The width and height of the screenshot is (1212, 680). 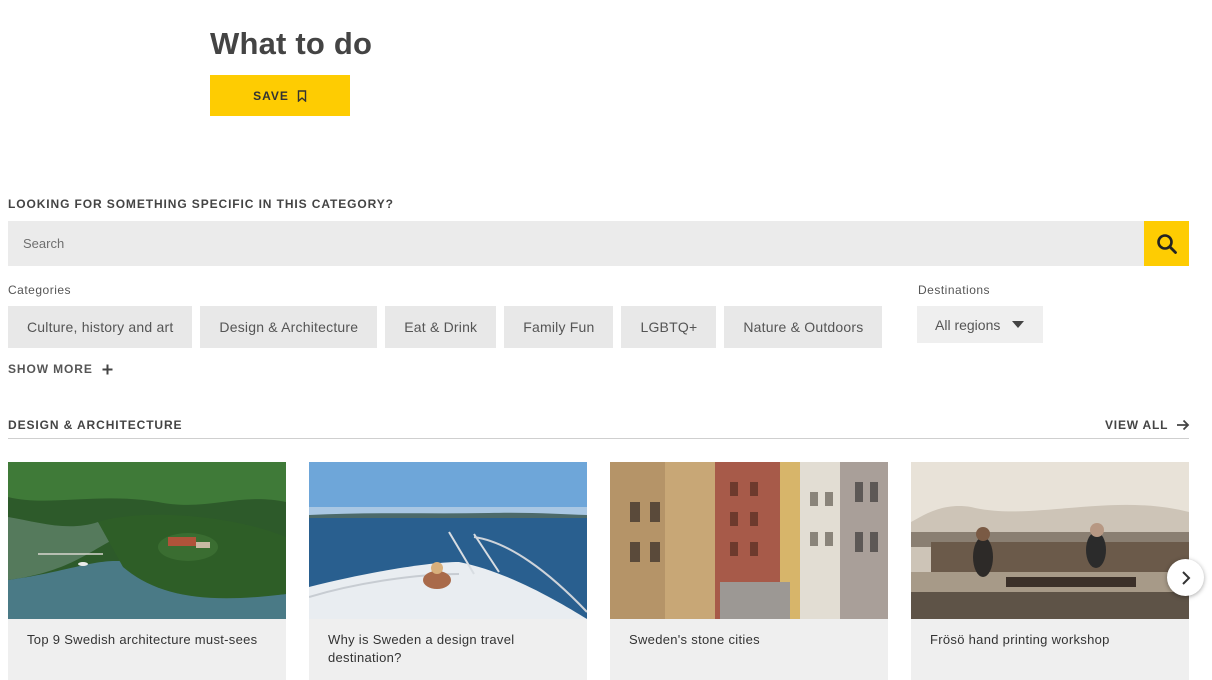 I want to click on card-title: Sweden's stone cities, so click(x=694, y=639).